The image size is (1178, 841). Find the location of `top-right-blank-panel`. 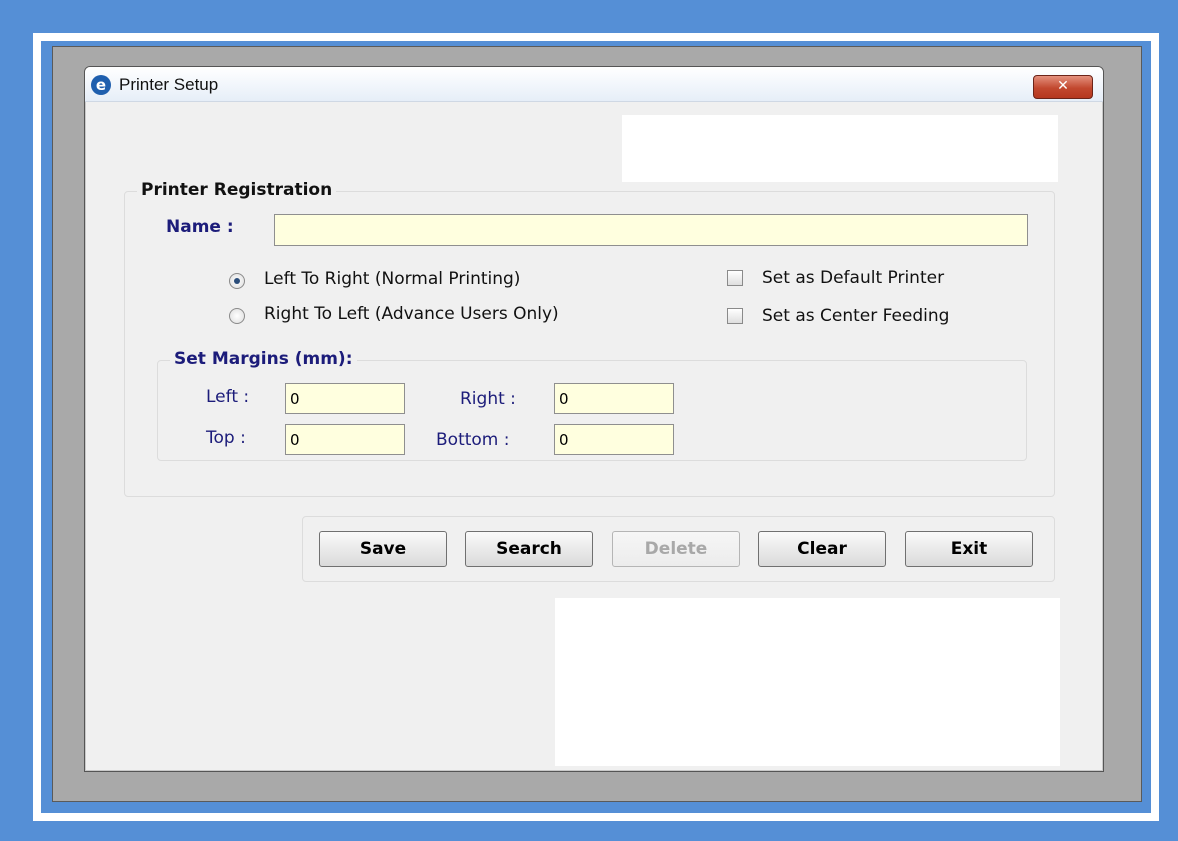

top-right-blank-panel is located at coordinates (840, 148).